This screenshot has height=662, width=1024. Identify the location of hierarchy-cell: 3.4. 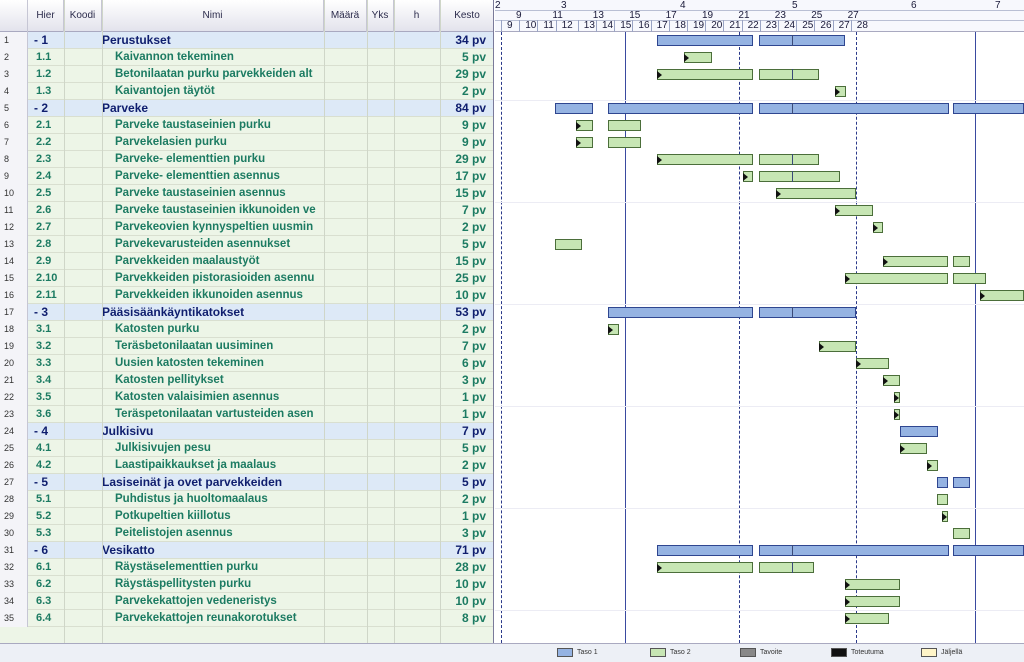
(44, 380).